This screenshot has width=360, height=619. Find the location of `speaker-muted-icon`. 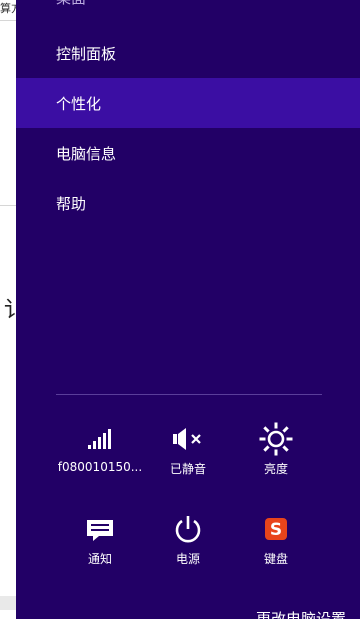

speaker-muted-icon is located at coordinates (188, 439).